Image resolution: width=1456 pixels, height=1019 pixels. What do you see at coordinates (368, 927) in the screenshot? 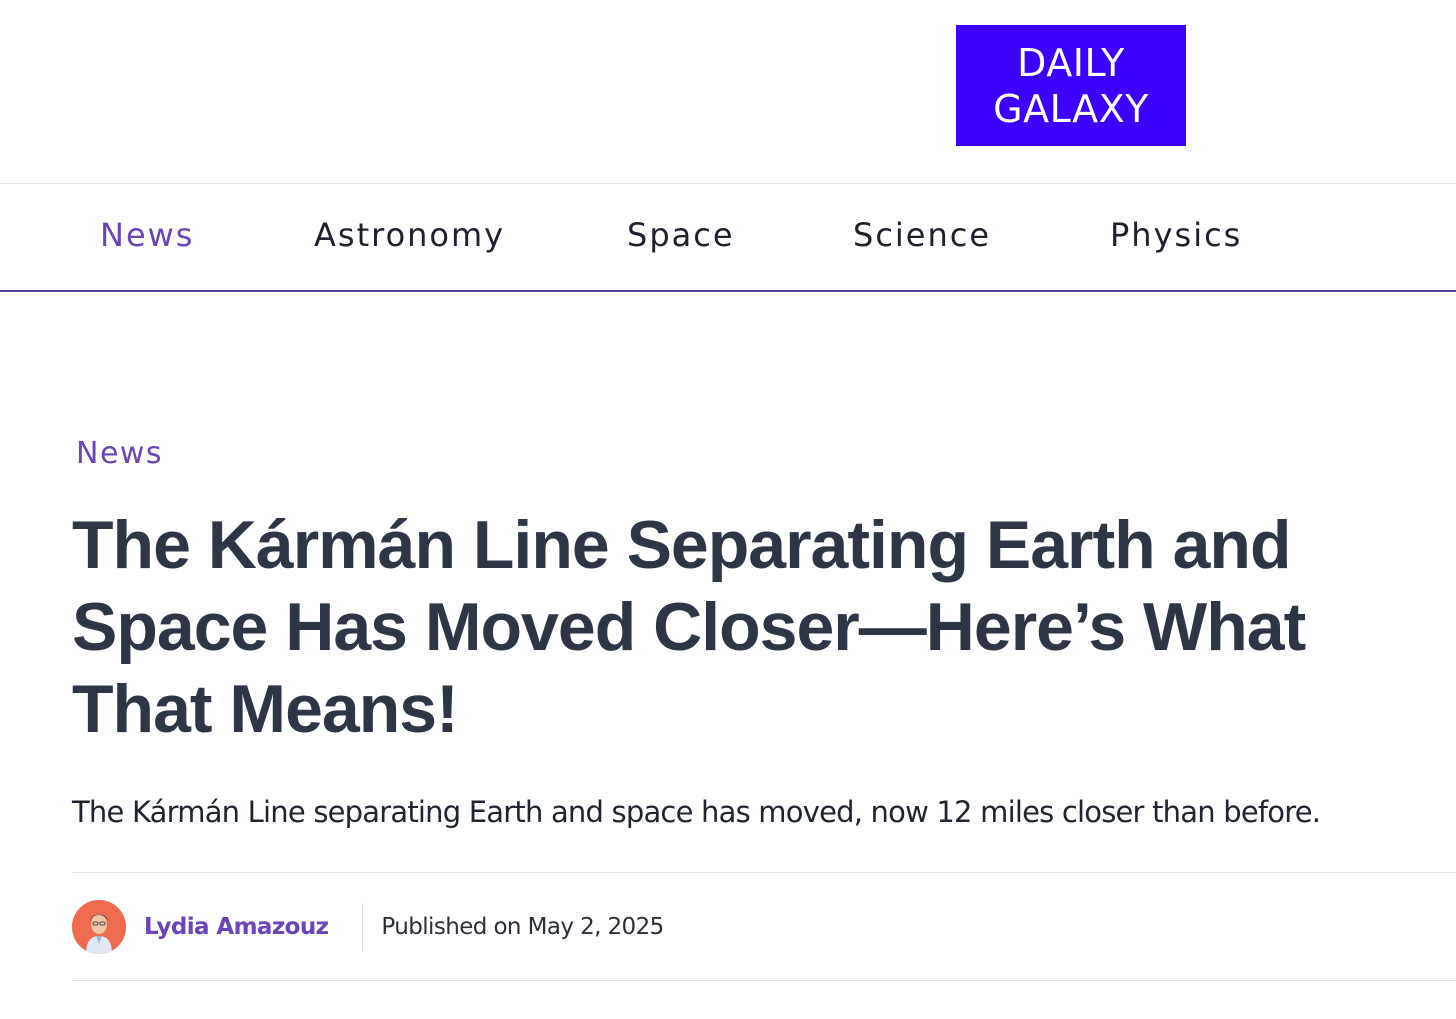
I see `article-meta: Lydia Amazouz Published on May 2, 2025` at bounding box center [368, 927].